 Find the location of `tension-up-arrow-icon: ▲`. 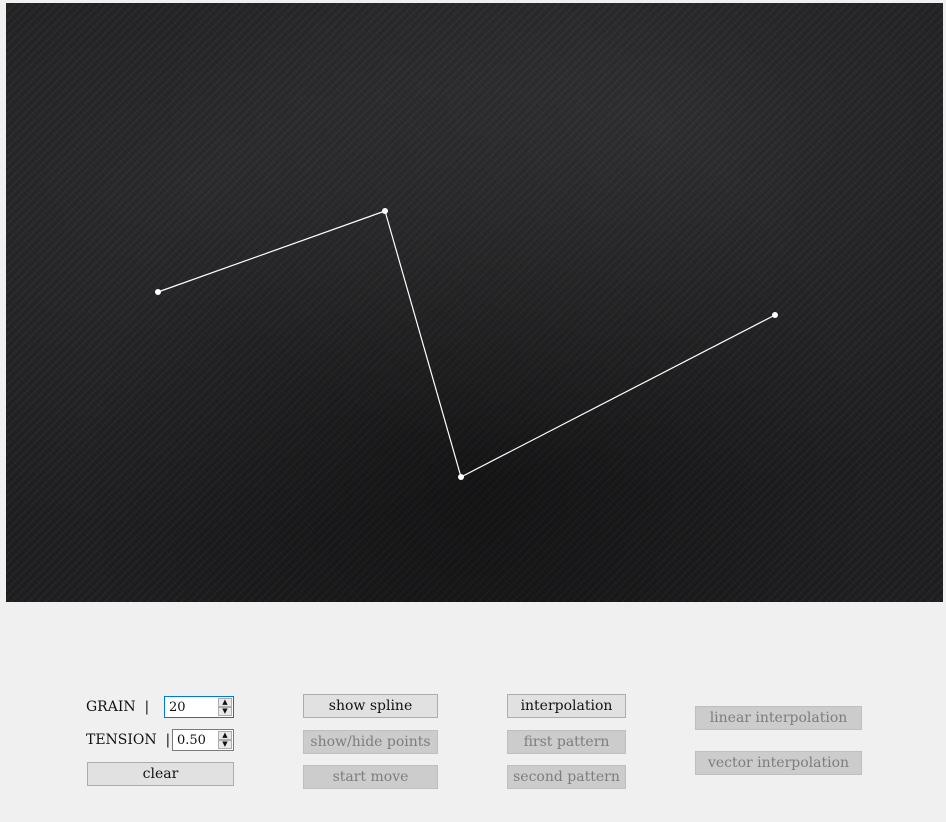

tension-up-arrow-icon: ▲ is located at coordinates (225, 735).